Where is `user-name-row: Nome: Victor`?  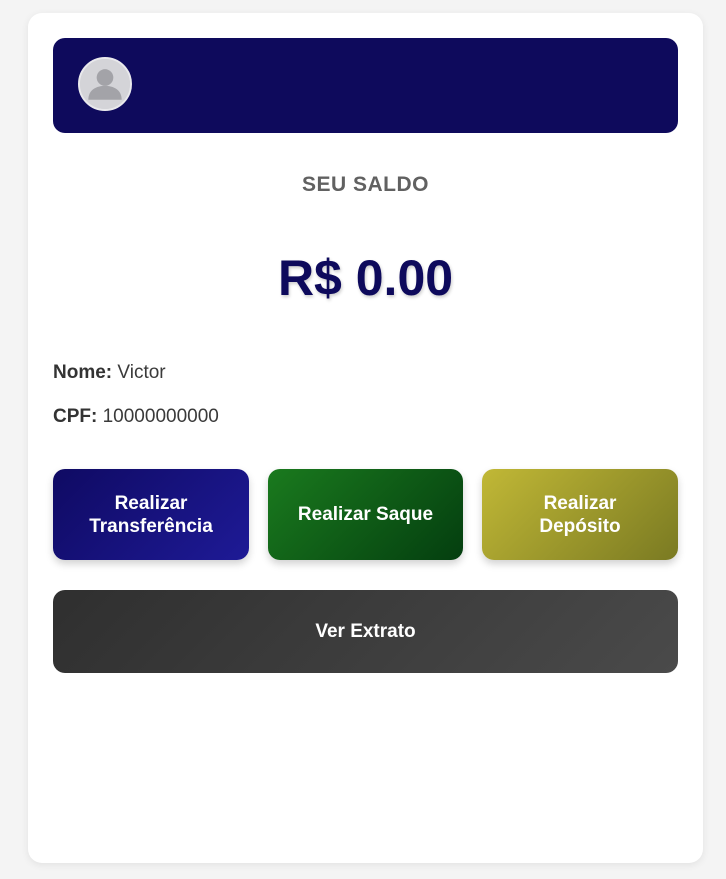 user-name-row: Nome: Victor is located at coordinates (109, 373).